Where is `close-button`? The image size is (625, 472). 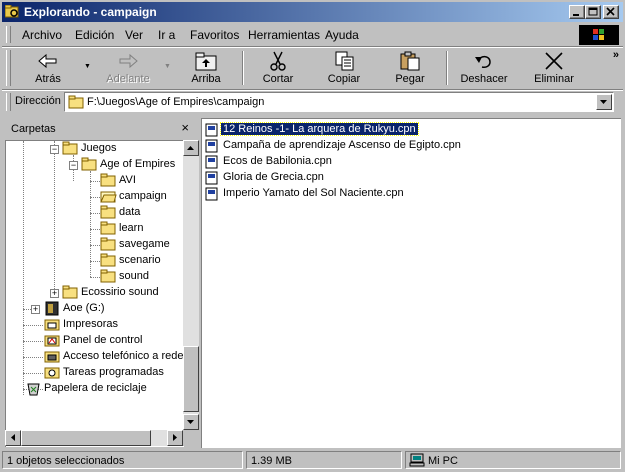 close-button is located at coordinates (611, 12).